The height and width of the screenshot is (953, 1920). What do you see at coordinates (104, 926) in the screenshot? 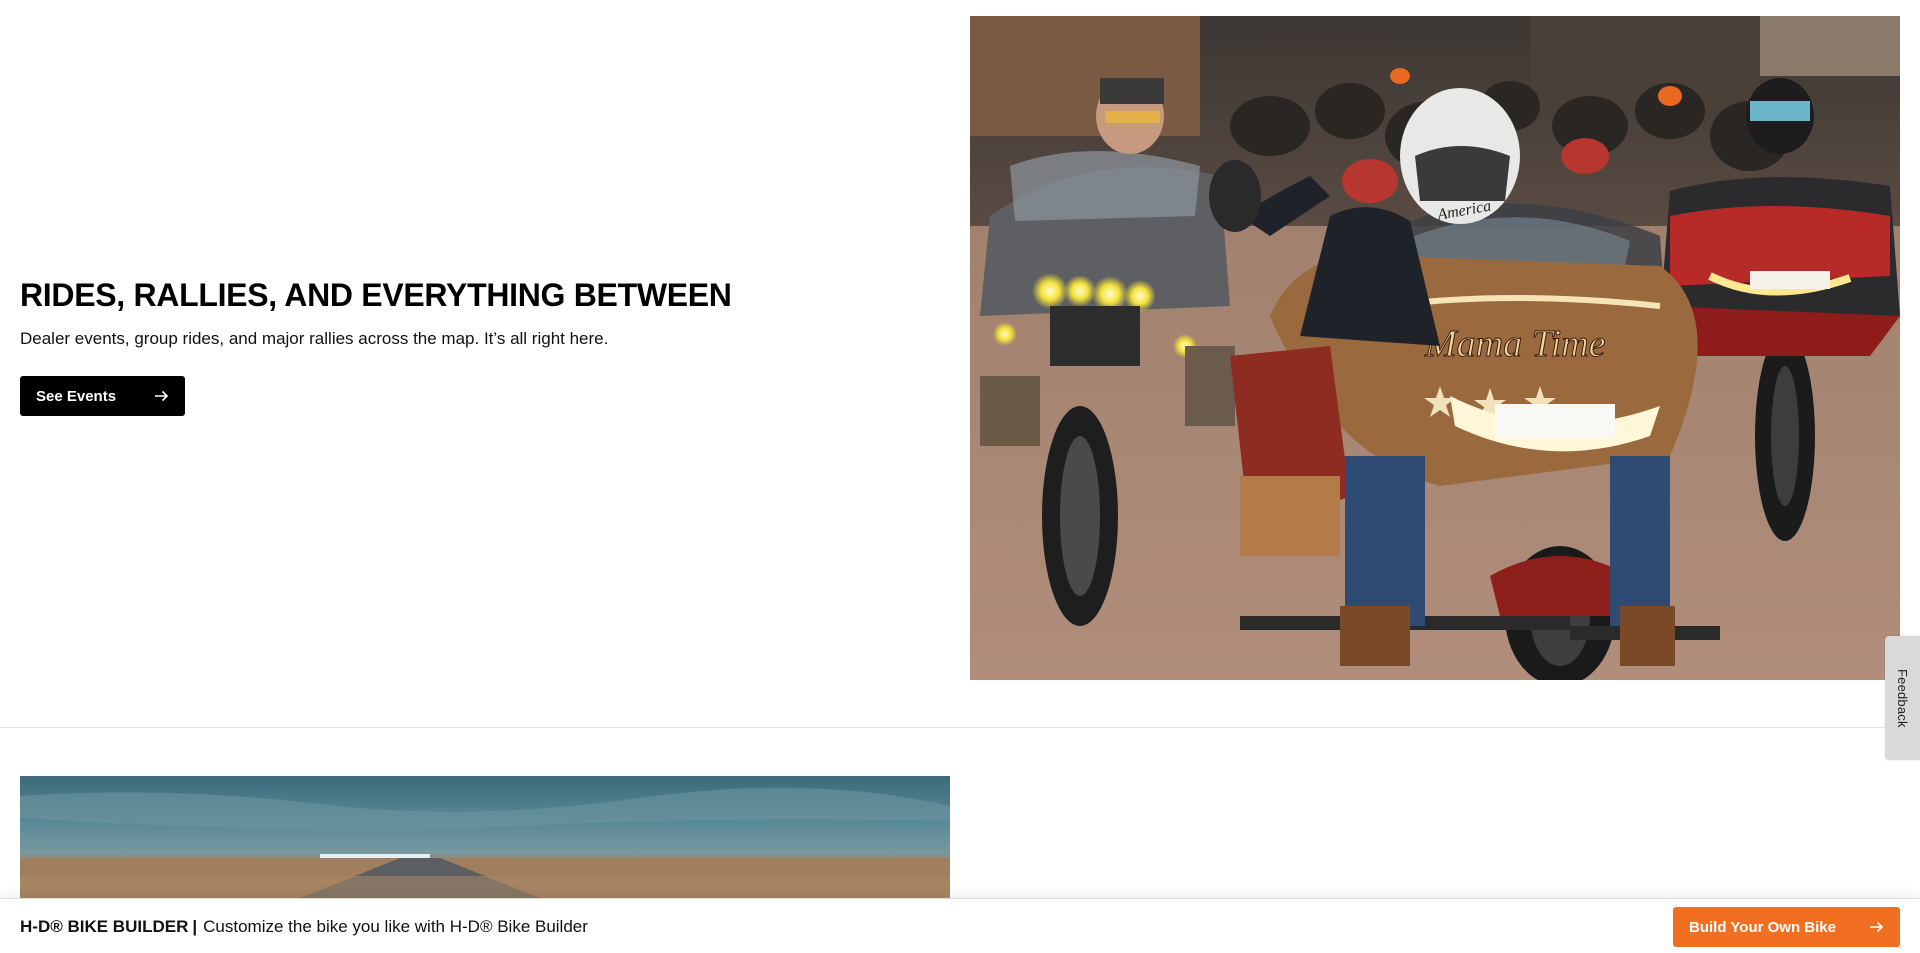
I see `bike-builder-brand: H-D® BIKE BUILDER` at bounding box center [104, 926].